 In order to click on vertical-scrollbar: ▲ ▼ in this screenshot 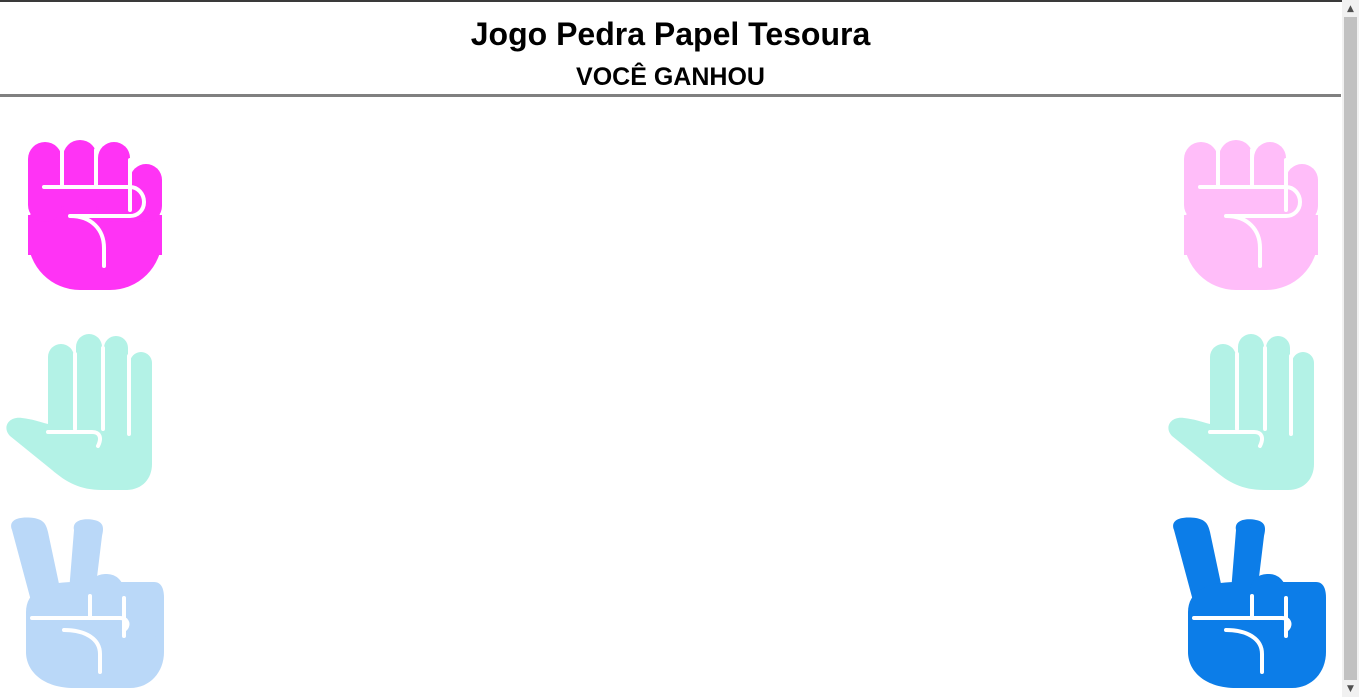, I will do `click(1350, 348)`.